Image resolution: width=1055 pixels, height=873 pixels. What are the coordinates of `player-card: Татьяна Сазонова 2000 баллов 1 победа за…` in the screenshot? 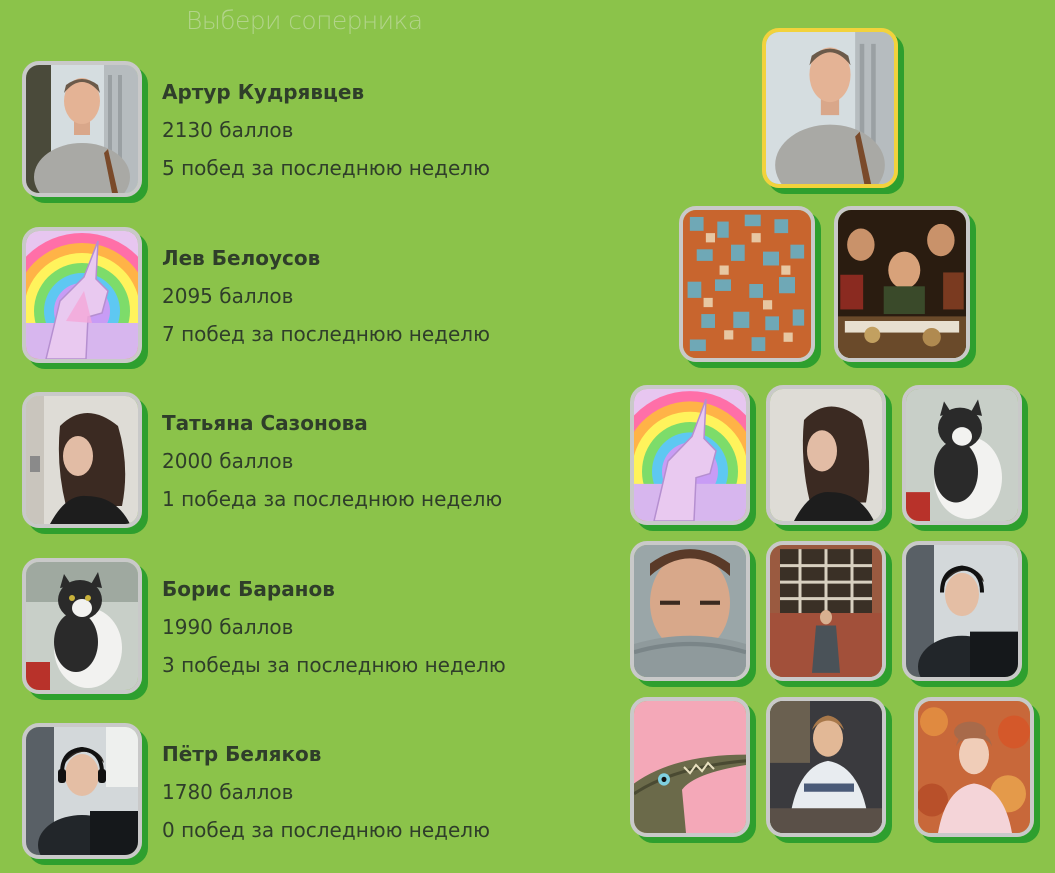 It's located at (292, 462).